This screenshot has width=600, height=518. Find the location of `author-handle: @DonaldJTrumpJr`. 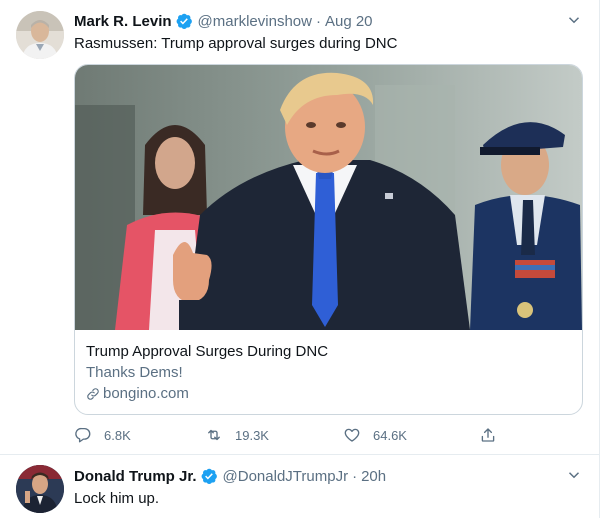

author-handle: @DonaldJTrumpJr is located at coordinates (286, 476).